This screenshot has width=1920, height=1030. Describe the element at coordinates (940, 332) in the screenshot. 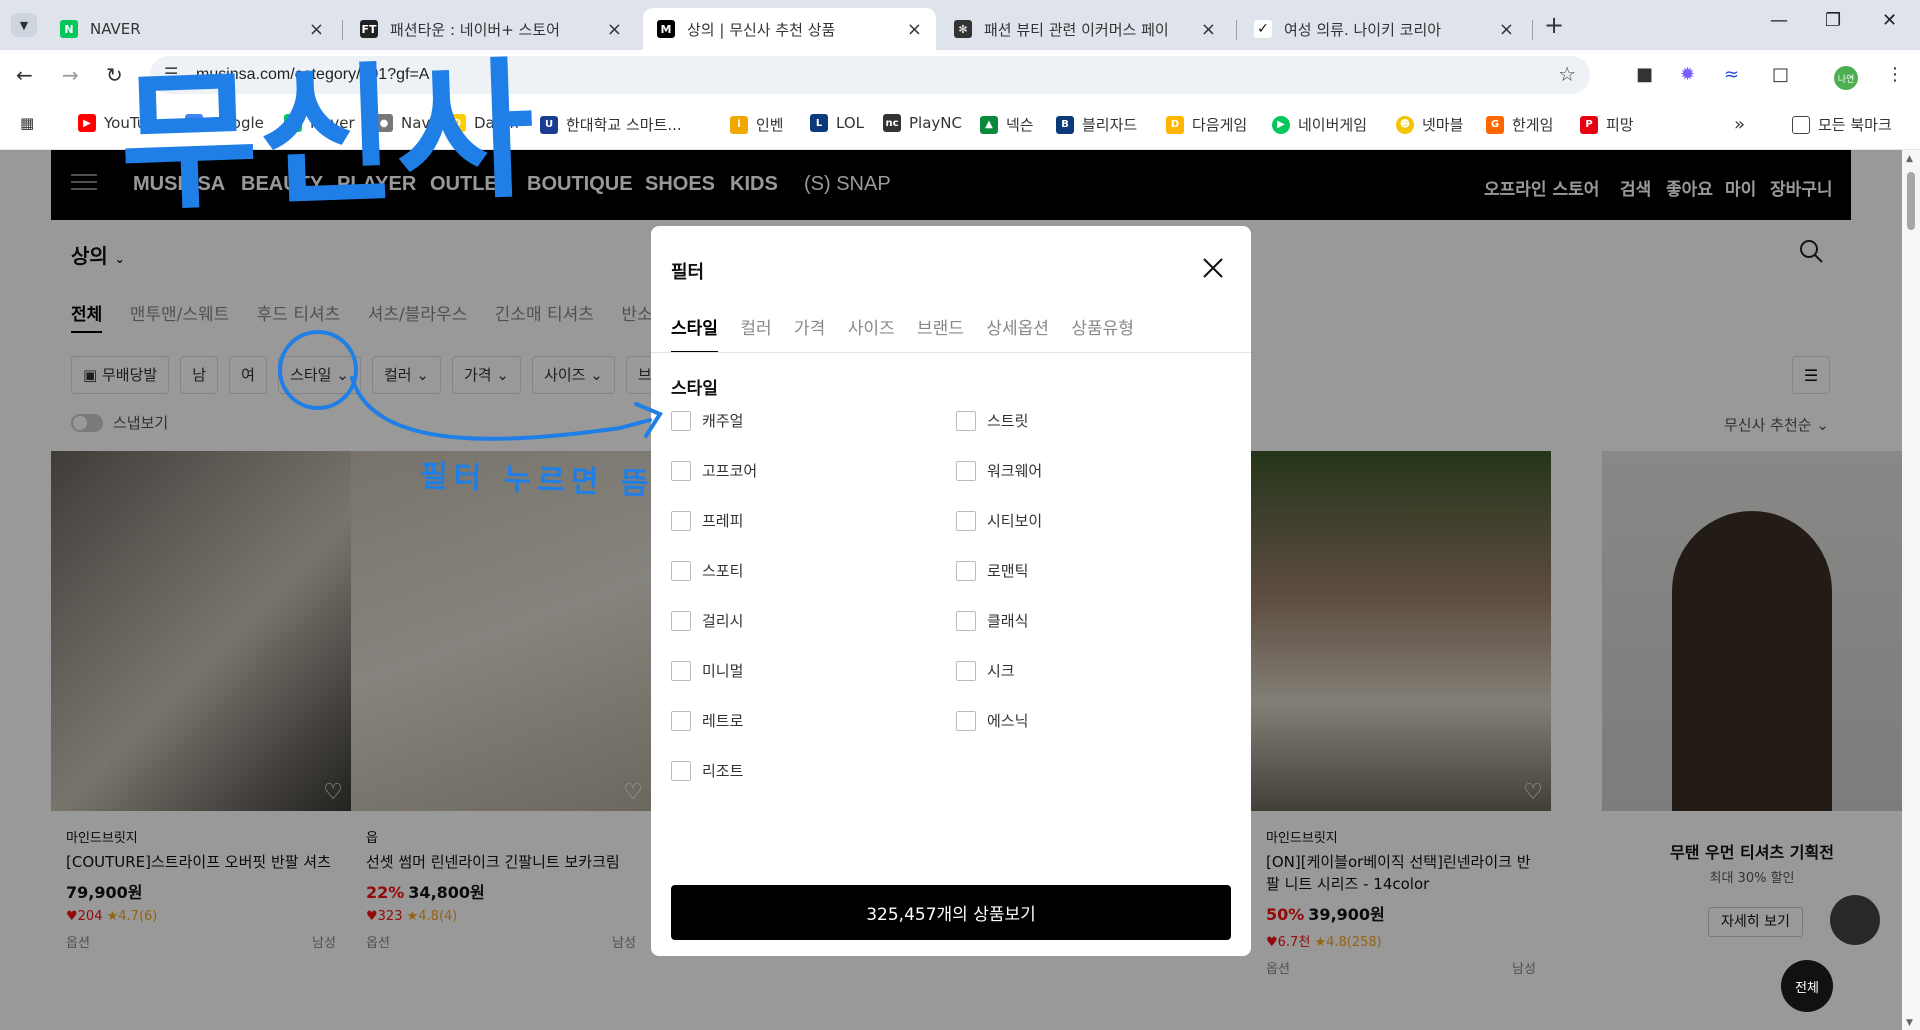

I see `filter-tab-brand: 브랜드` at that location.